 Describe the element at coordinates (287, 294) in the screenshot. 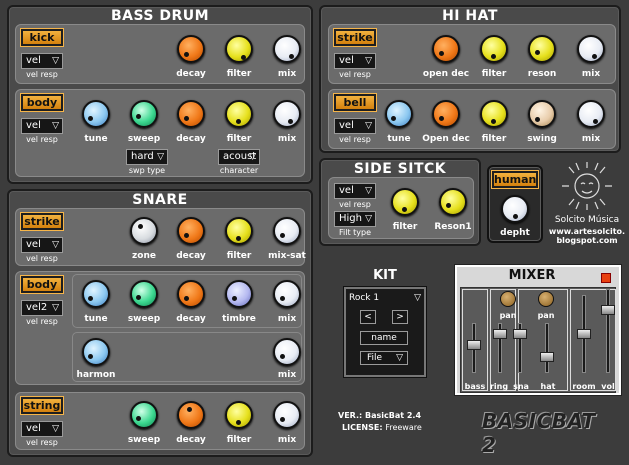

I see `snare-body-mix-knob` at that location.